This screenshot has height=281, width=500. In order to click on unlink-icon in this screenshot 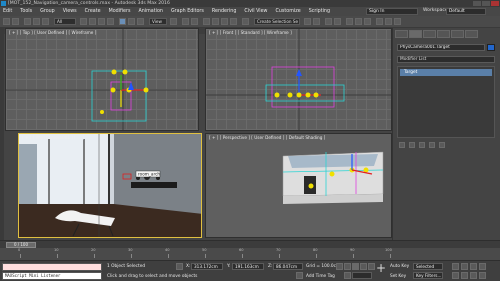, I will do `click(36, 21)`.